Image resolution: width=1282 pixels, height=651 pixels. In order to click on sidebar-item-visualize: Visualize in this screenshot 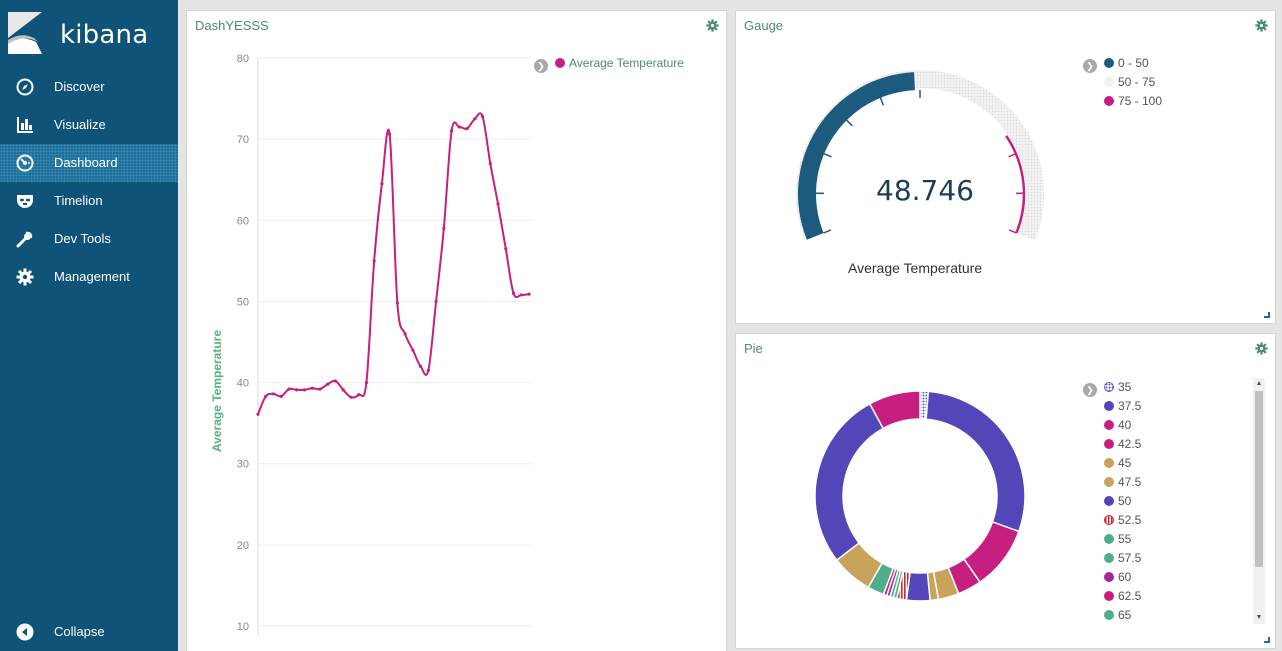, I will do `click(89, 125)`.